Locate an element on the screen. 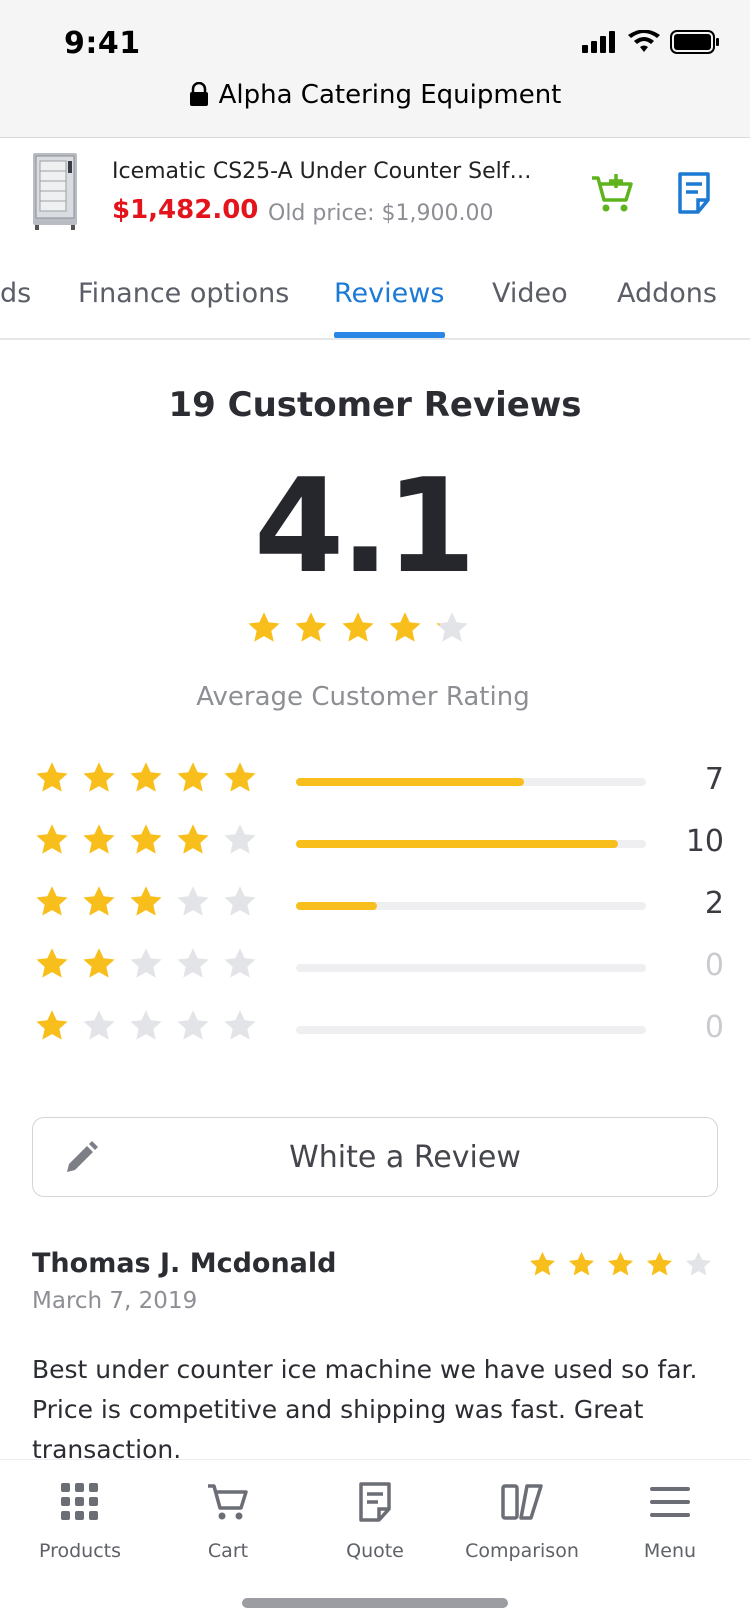 This screenshot has width=750, height=1624. grid-icon is located at coordinates (79, 1501).